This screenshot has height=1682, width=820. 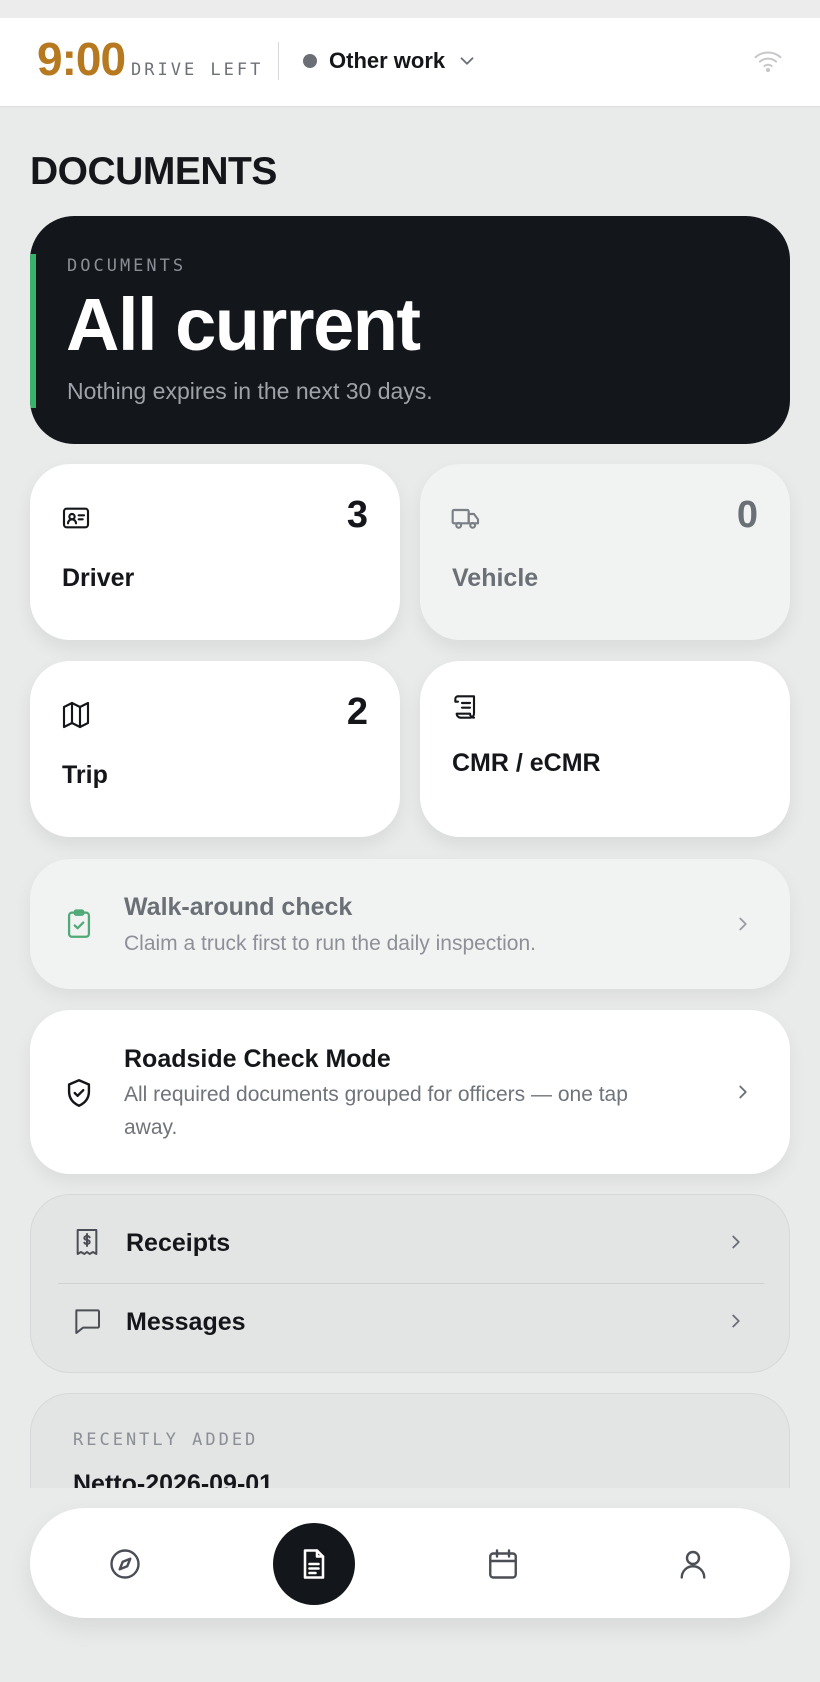 I want to click on link-row-messages: Messages, so click(x=410, y=1323).